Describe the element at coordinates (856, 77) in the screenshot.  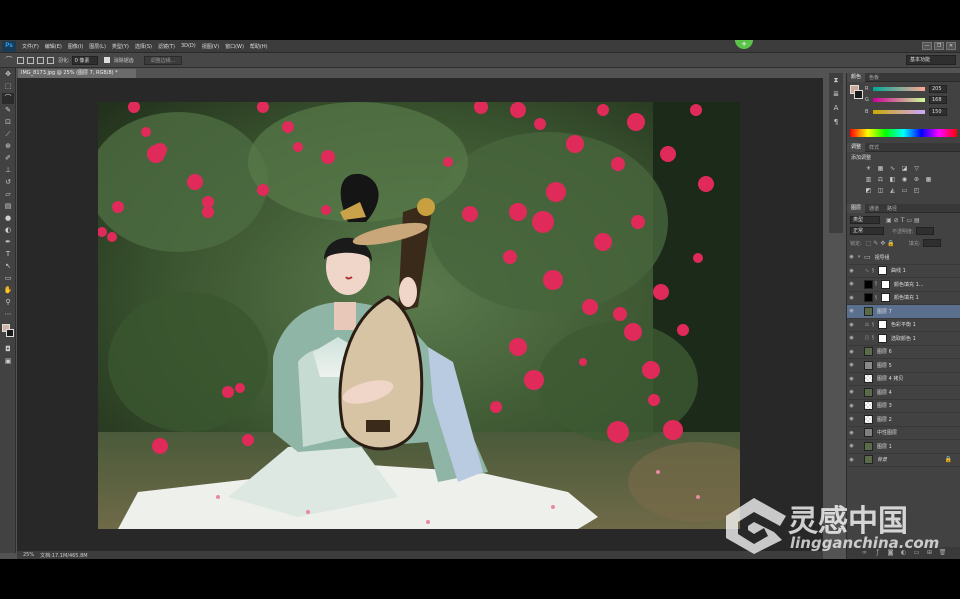
I see `tab-color: 颜色` at that location.